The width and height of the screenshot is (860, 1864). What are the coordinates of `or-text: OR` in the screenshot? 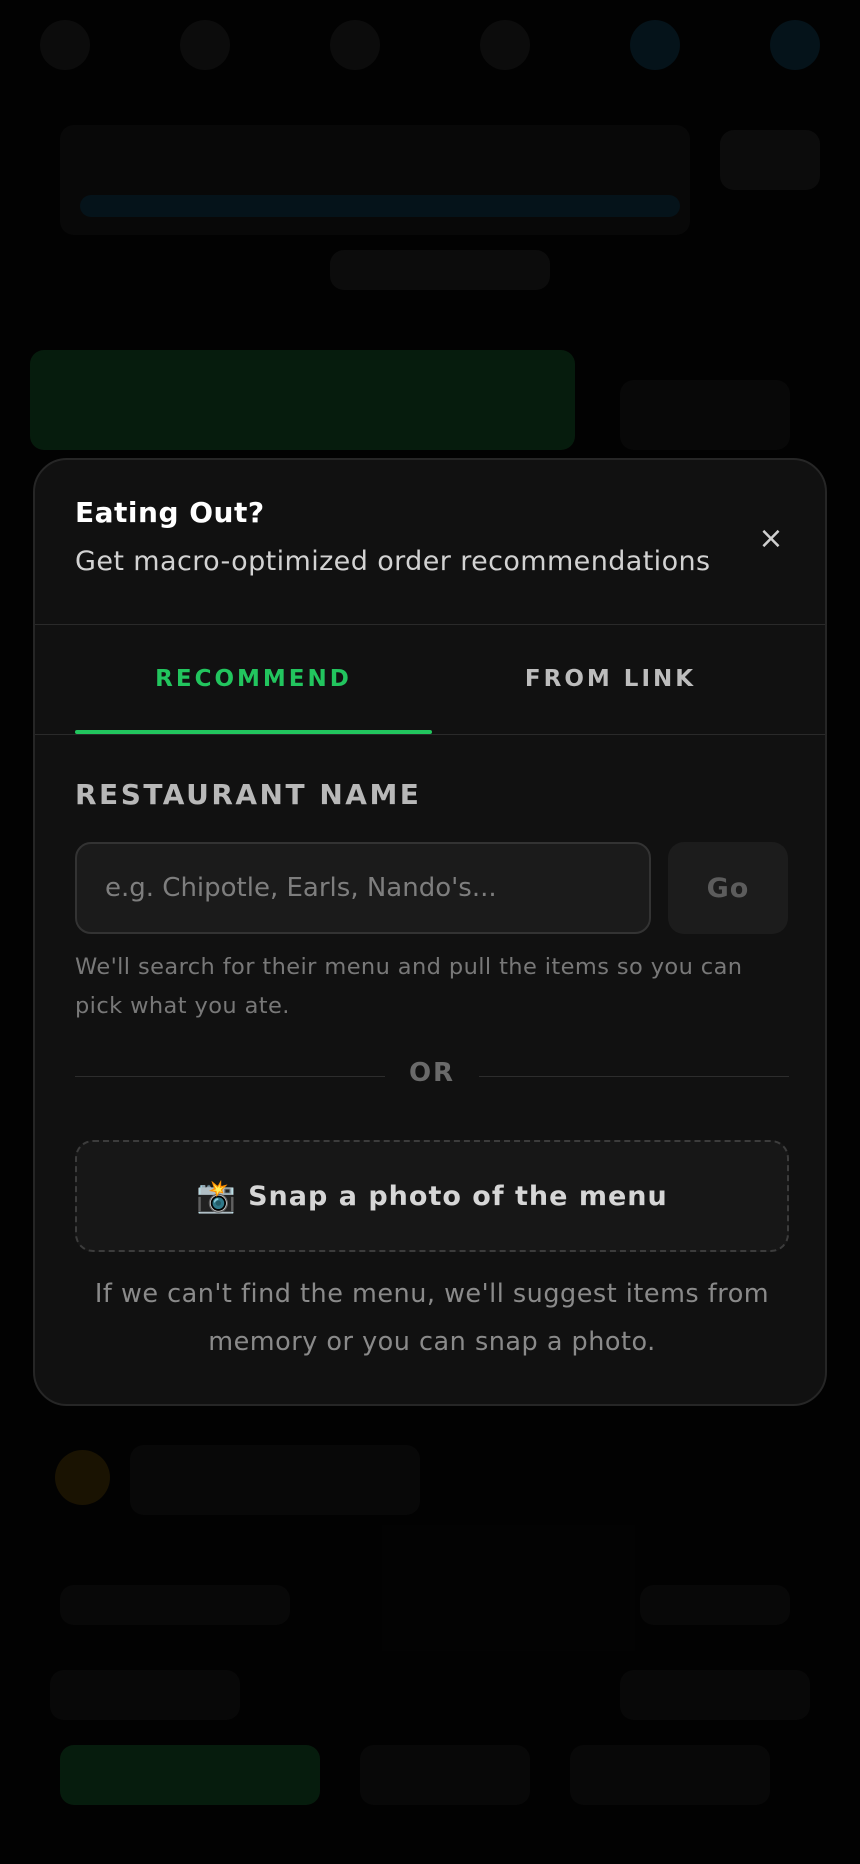 It's located at (432, 1073).